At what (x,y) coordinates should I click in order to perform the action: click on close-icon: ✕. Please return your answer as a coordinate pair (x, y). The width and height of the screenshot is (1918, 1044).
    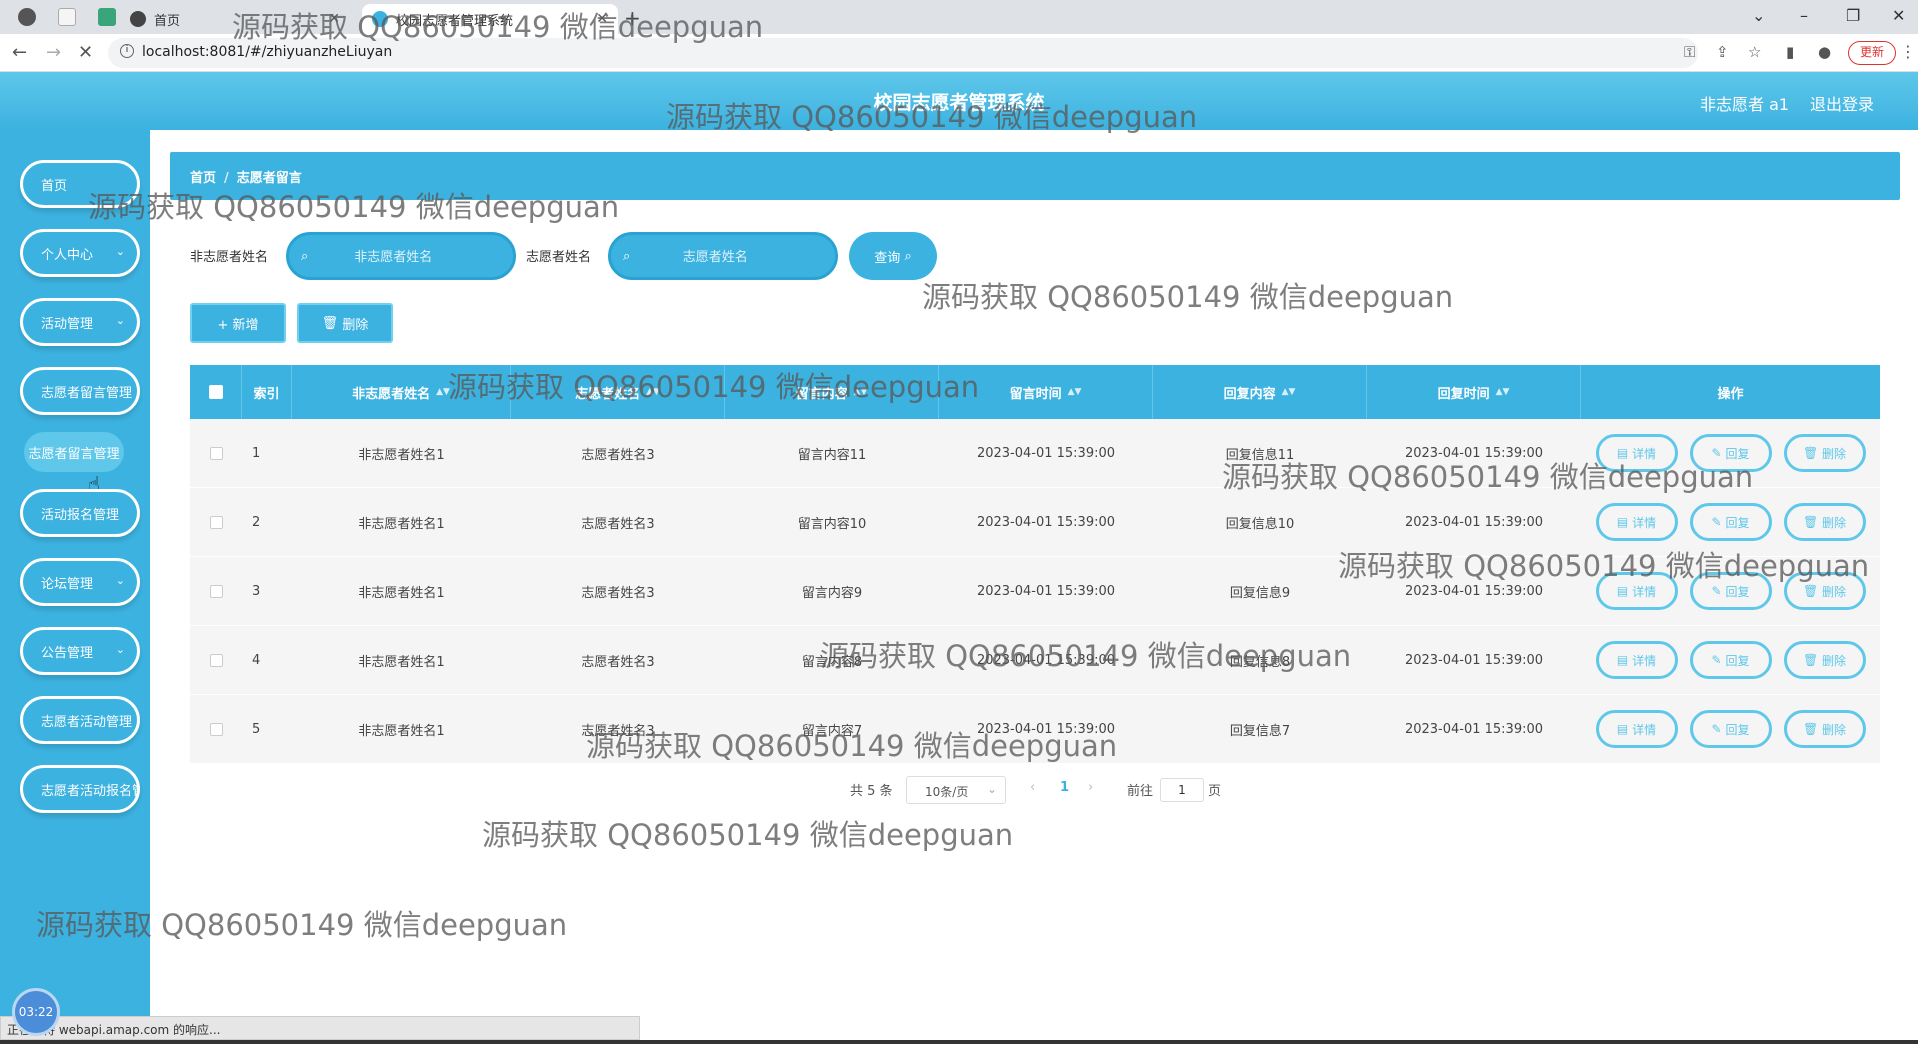
    Looking at the image, I should click on (1898, 15).